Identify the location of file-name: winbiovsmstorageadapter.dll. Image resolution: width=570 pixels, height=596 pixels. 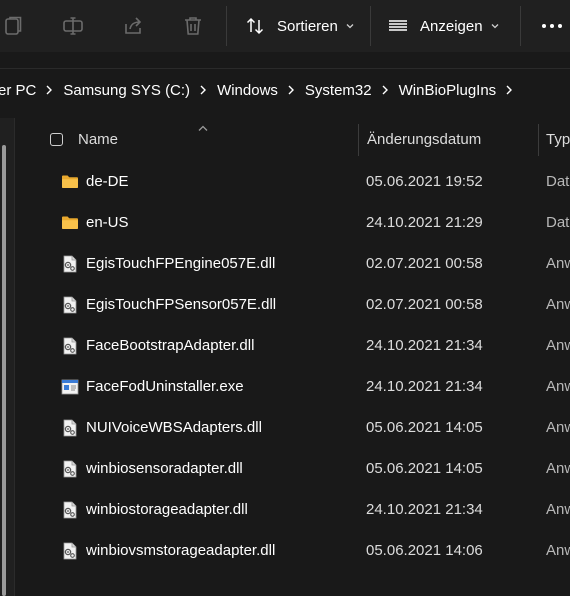
(181, 550).